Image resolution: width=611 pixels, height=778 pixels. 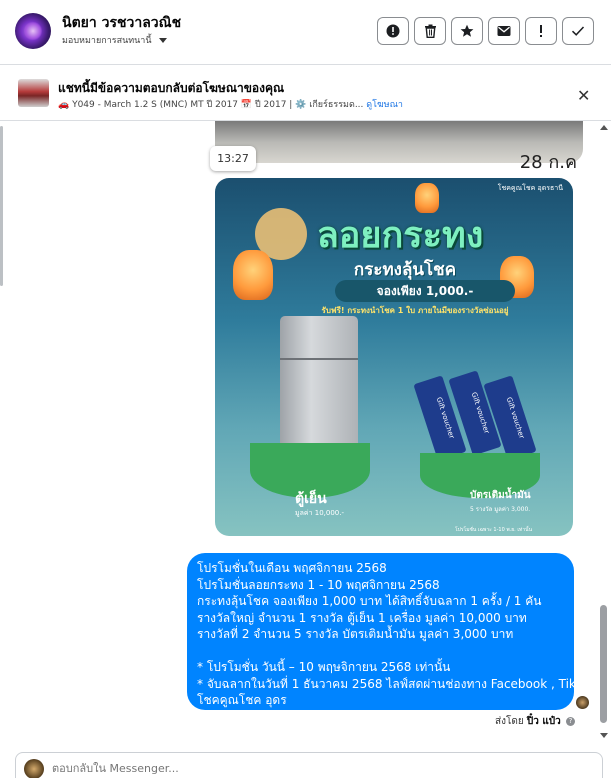 I want to click on scroll-down-icon, so click(x=604, y=735).